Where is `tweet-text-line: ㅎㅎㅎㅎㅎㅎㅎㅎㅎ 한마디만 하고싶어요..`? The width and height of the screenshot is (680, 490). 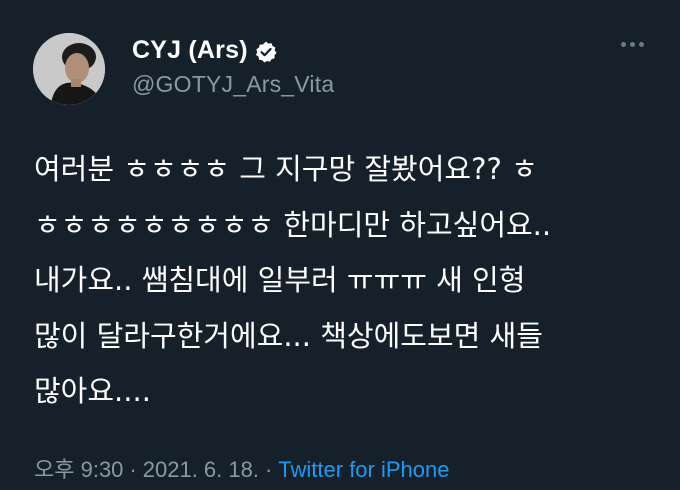 tweet-text-line: ㅎㅎㅎㅎㅎㅎㅎㅎㅎ 한마디만 하고싶어요.. is located at coordinates (293, 224).